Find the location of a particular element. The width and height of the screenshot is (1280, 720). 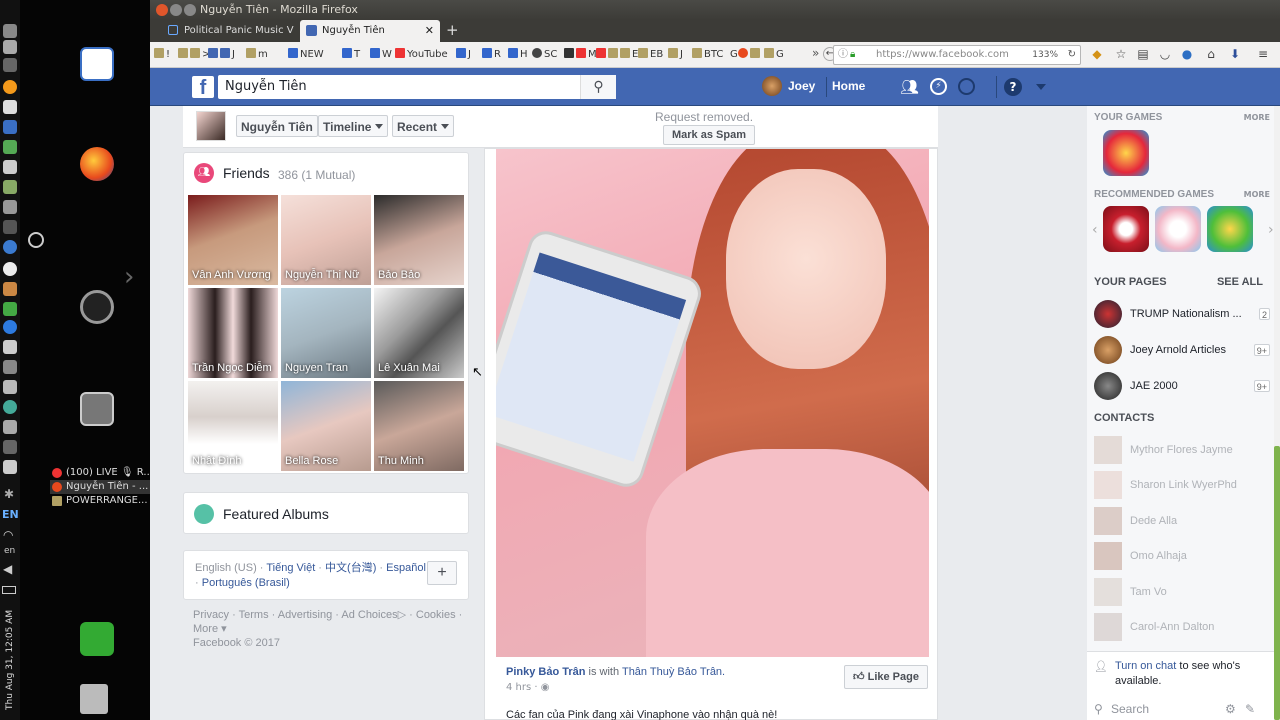

bookmark-item: EB is located at coordinates (650, 55).